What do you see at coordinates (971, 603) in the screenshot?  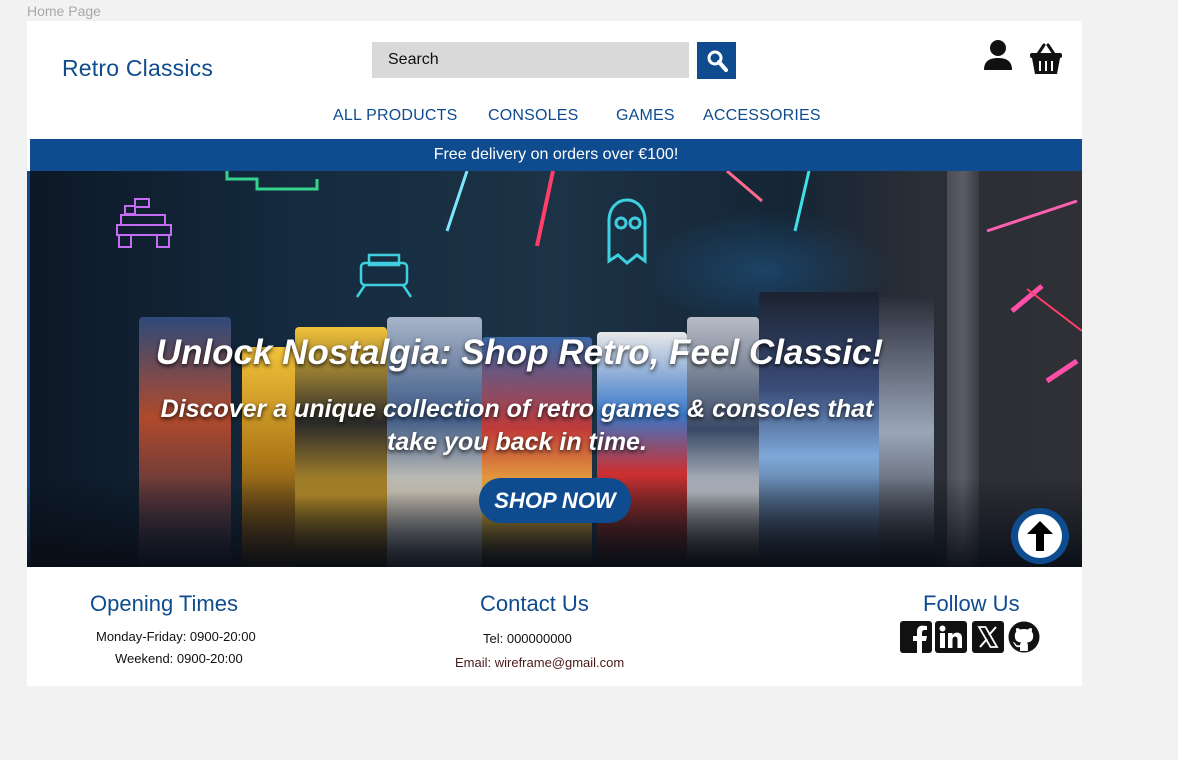 I see `follow-us-title: Follow Us` at bounding box center [971, 603].